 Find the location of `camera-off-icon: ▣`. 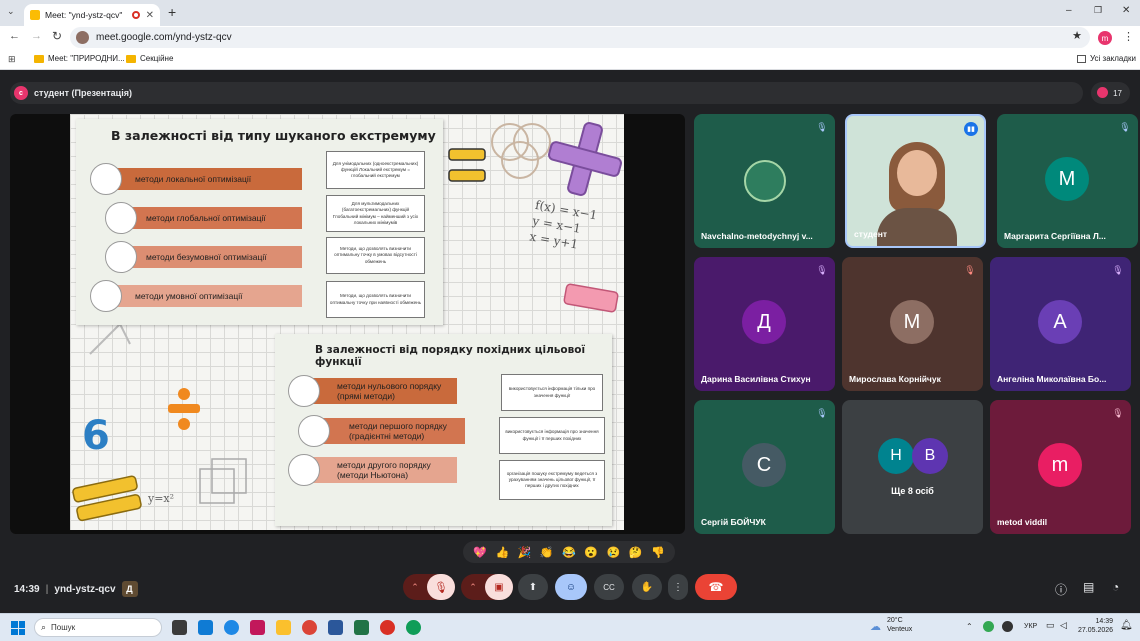

camera-off-icon: ▣ is located at coordinates (499, 587).